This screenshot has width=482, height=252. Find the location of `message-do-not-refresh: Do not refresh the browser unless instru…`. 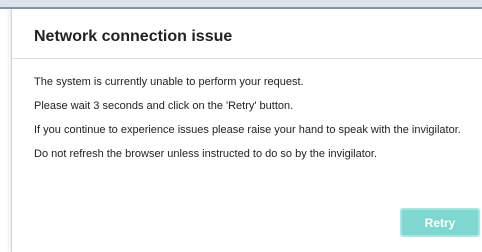

message-do-not-refresh: Do not refresh the browser unless instru… is located at coordinates (206, 154).